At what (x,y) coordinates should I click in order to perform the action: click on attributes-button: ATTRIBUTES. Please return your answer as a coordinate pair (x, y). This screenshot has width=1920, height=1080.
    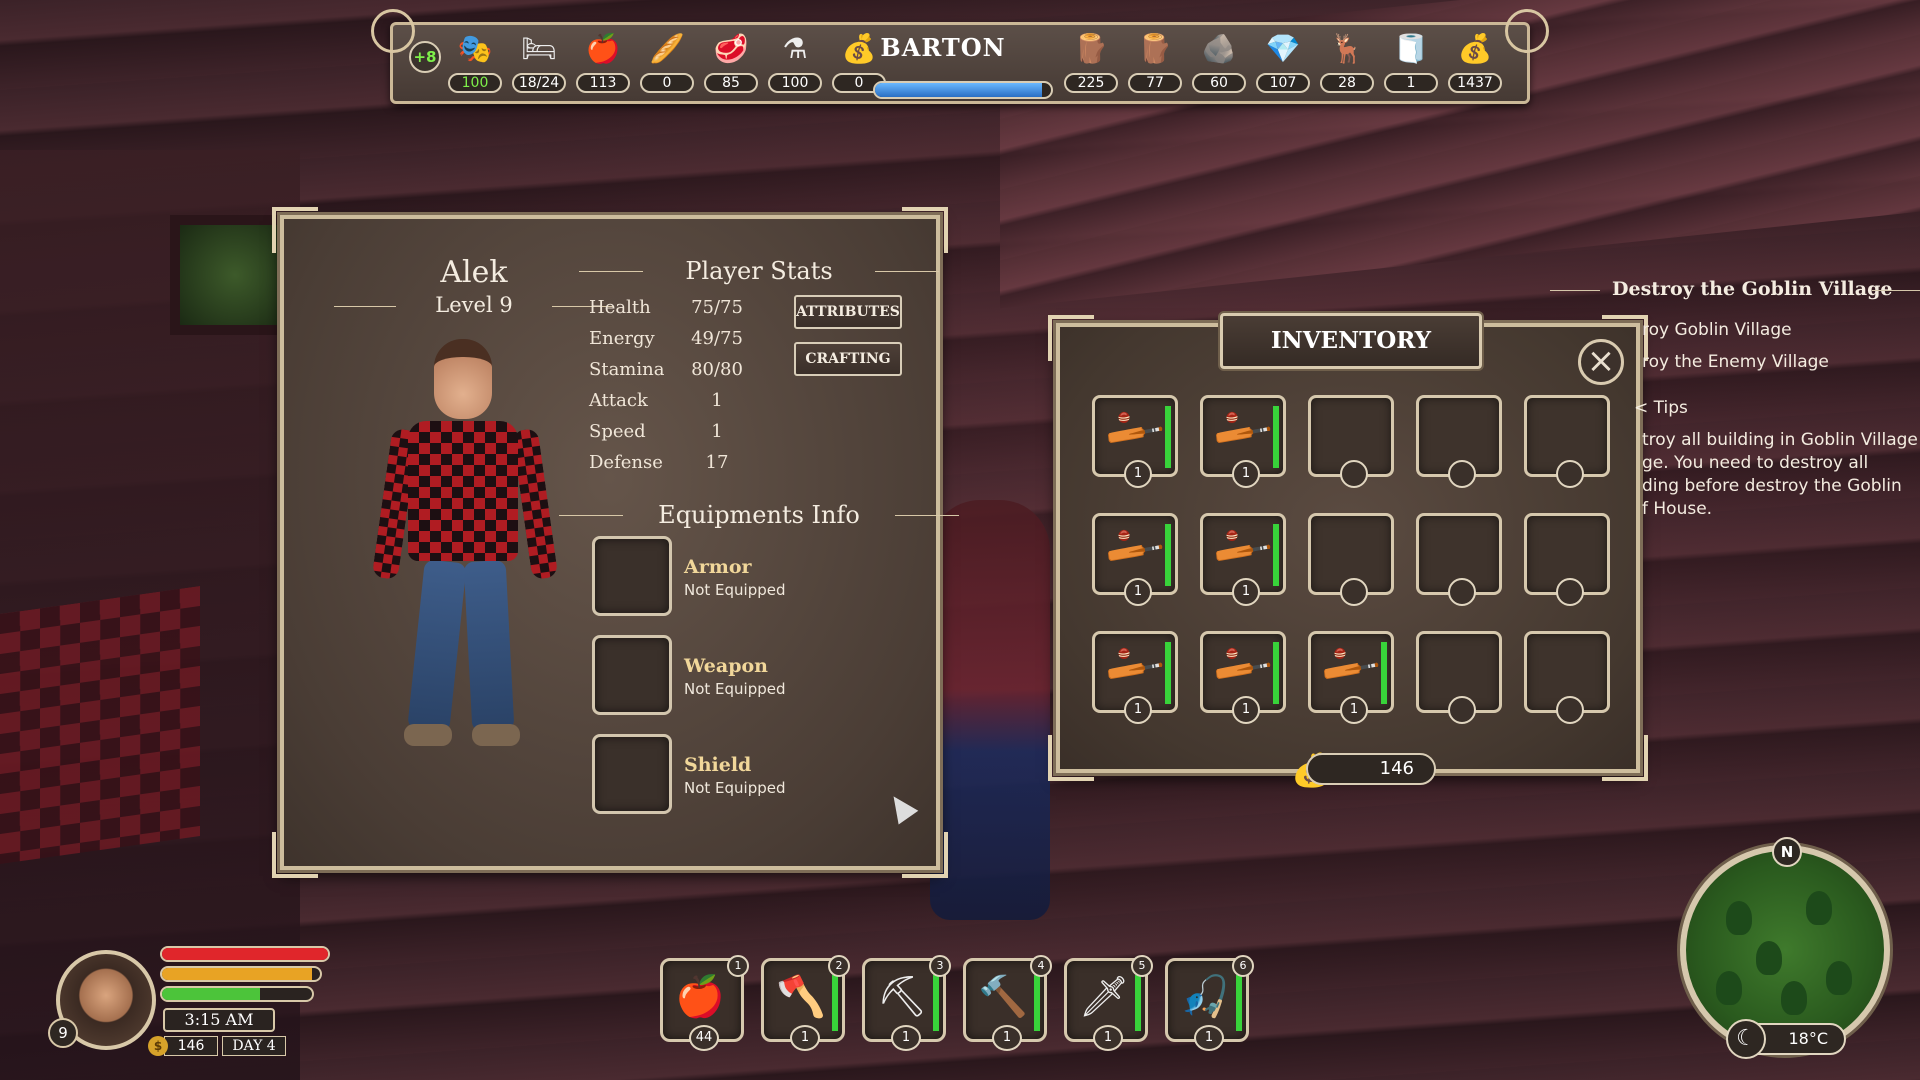
    Looking at the image, I should click on (848, 312).